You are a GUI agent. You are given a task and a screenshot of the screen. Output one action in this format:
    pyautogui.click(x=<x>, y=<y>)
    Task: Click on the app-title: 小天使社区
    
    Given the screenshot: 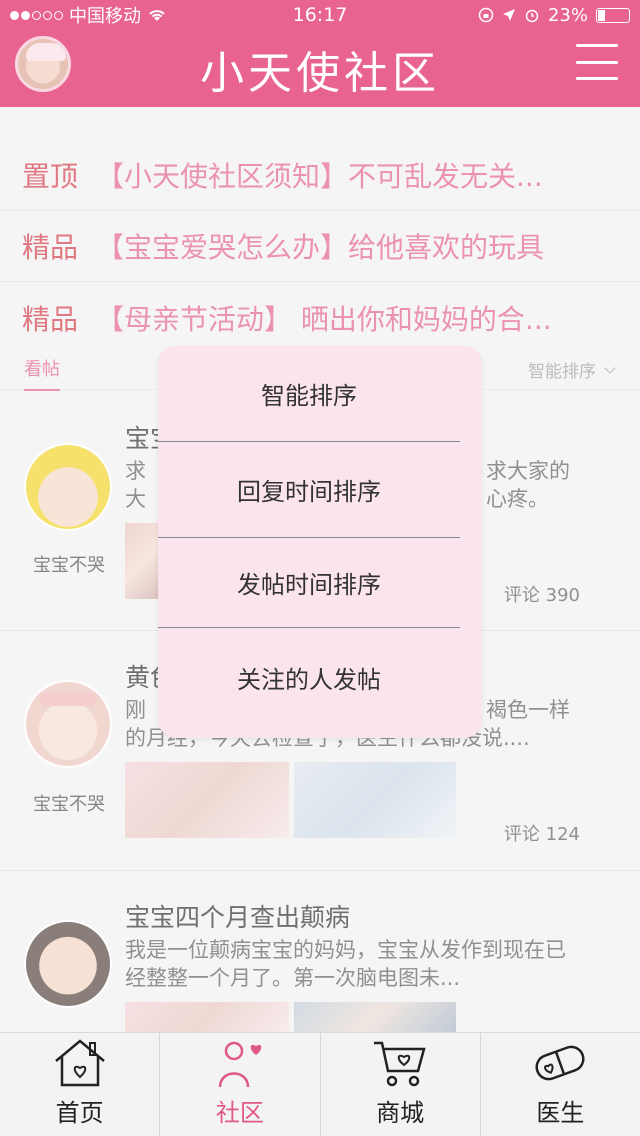 What is the action you would take?
    pyautogui.click(x=320, y=73)
    